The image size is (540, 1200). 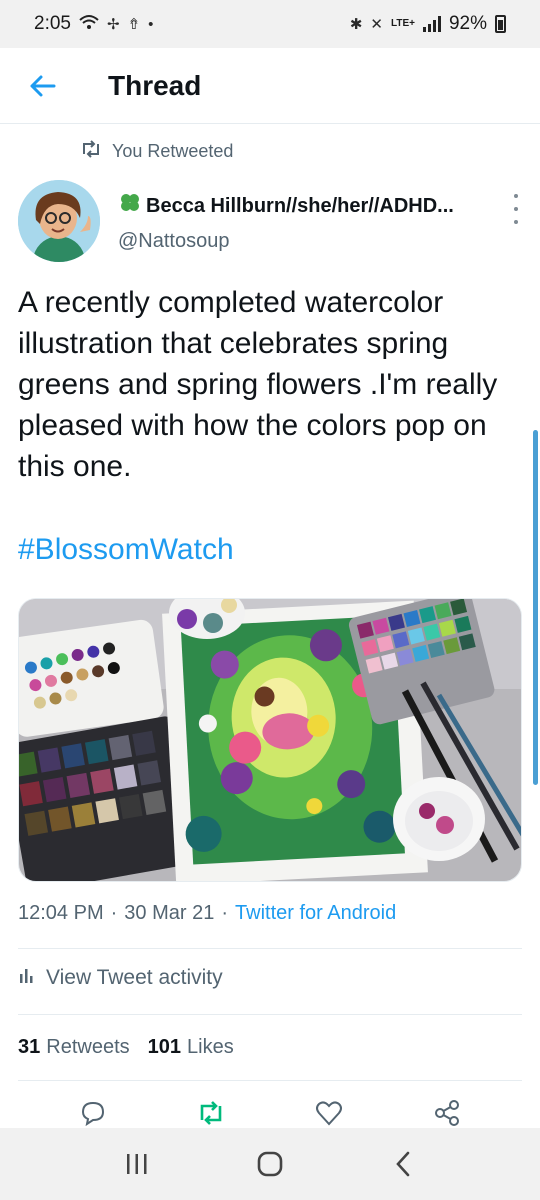 I want to click on scrollbar, so click(x=535, y=607).